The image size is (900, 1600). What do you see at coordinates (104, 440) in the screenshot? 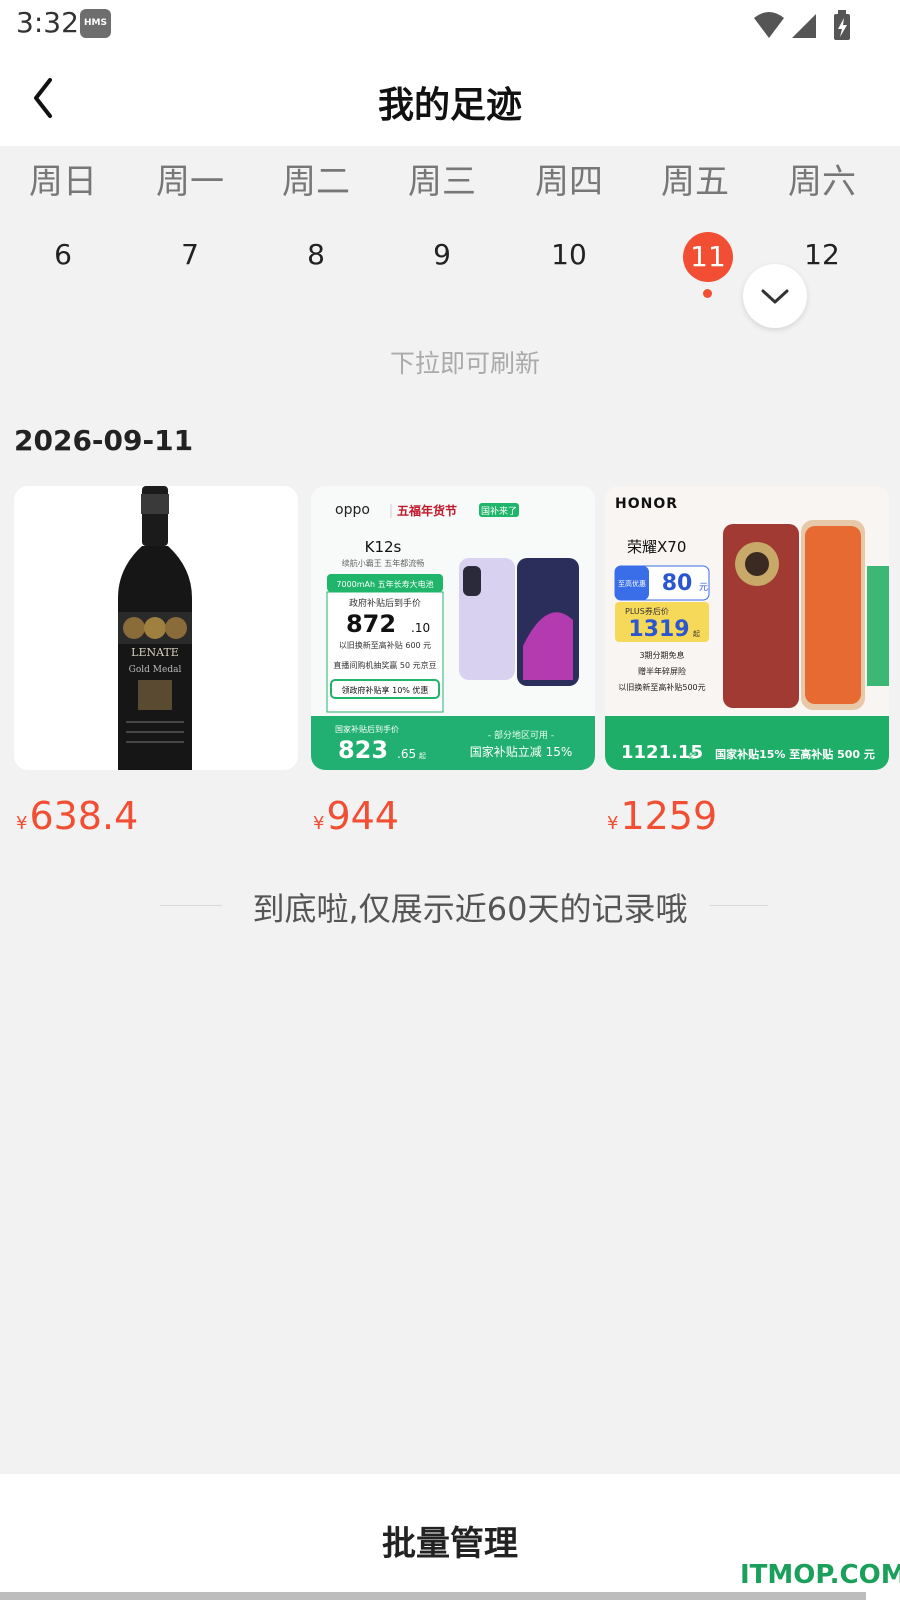
I see `section-date: 2026-09-11` at bounding box center [104, 440].